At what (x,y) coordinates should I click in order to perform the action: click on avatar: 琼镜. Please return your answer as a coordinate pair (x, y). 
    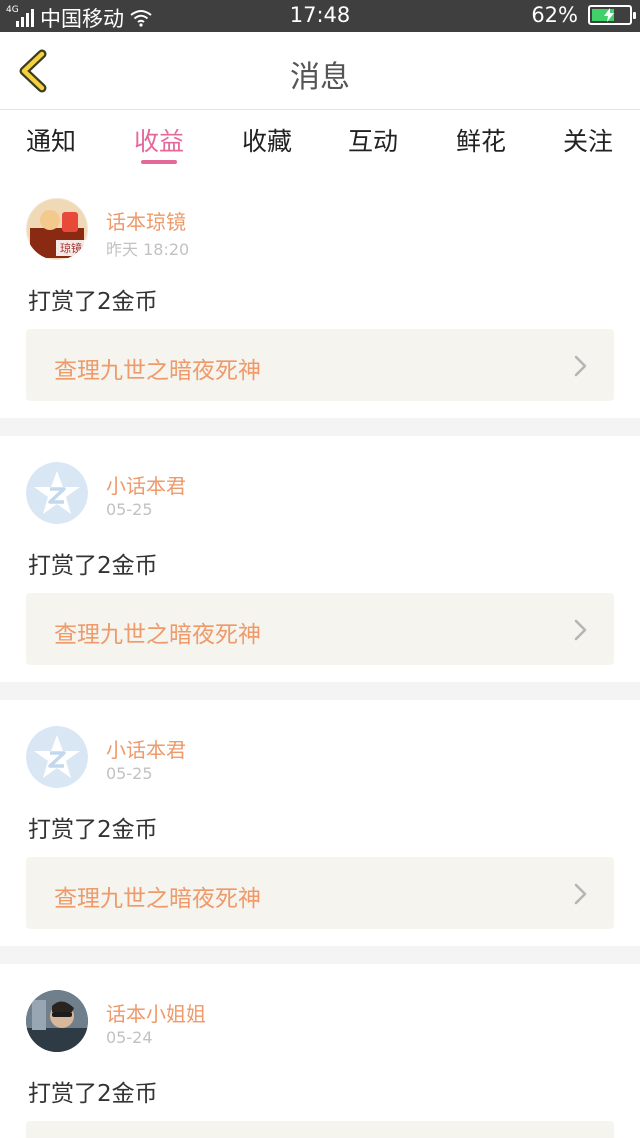
    Looking at the image, I should click on (57, 229).